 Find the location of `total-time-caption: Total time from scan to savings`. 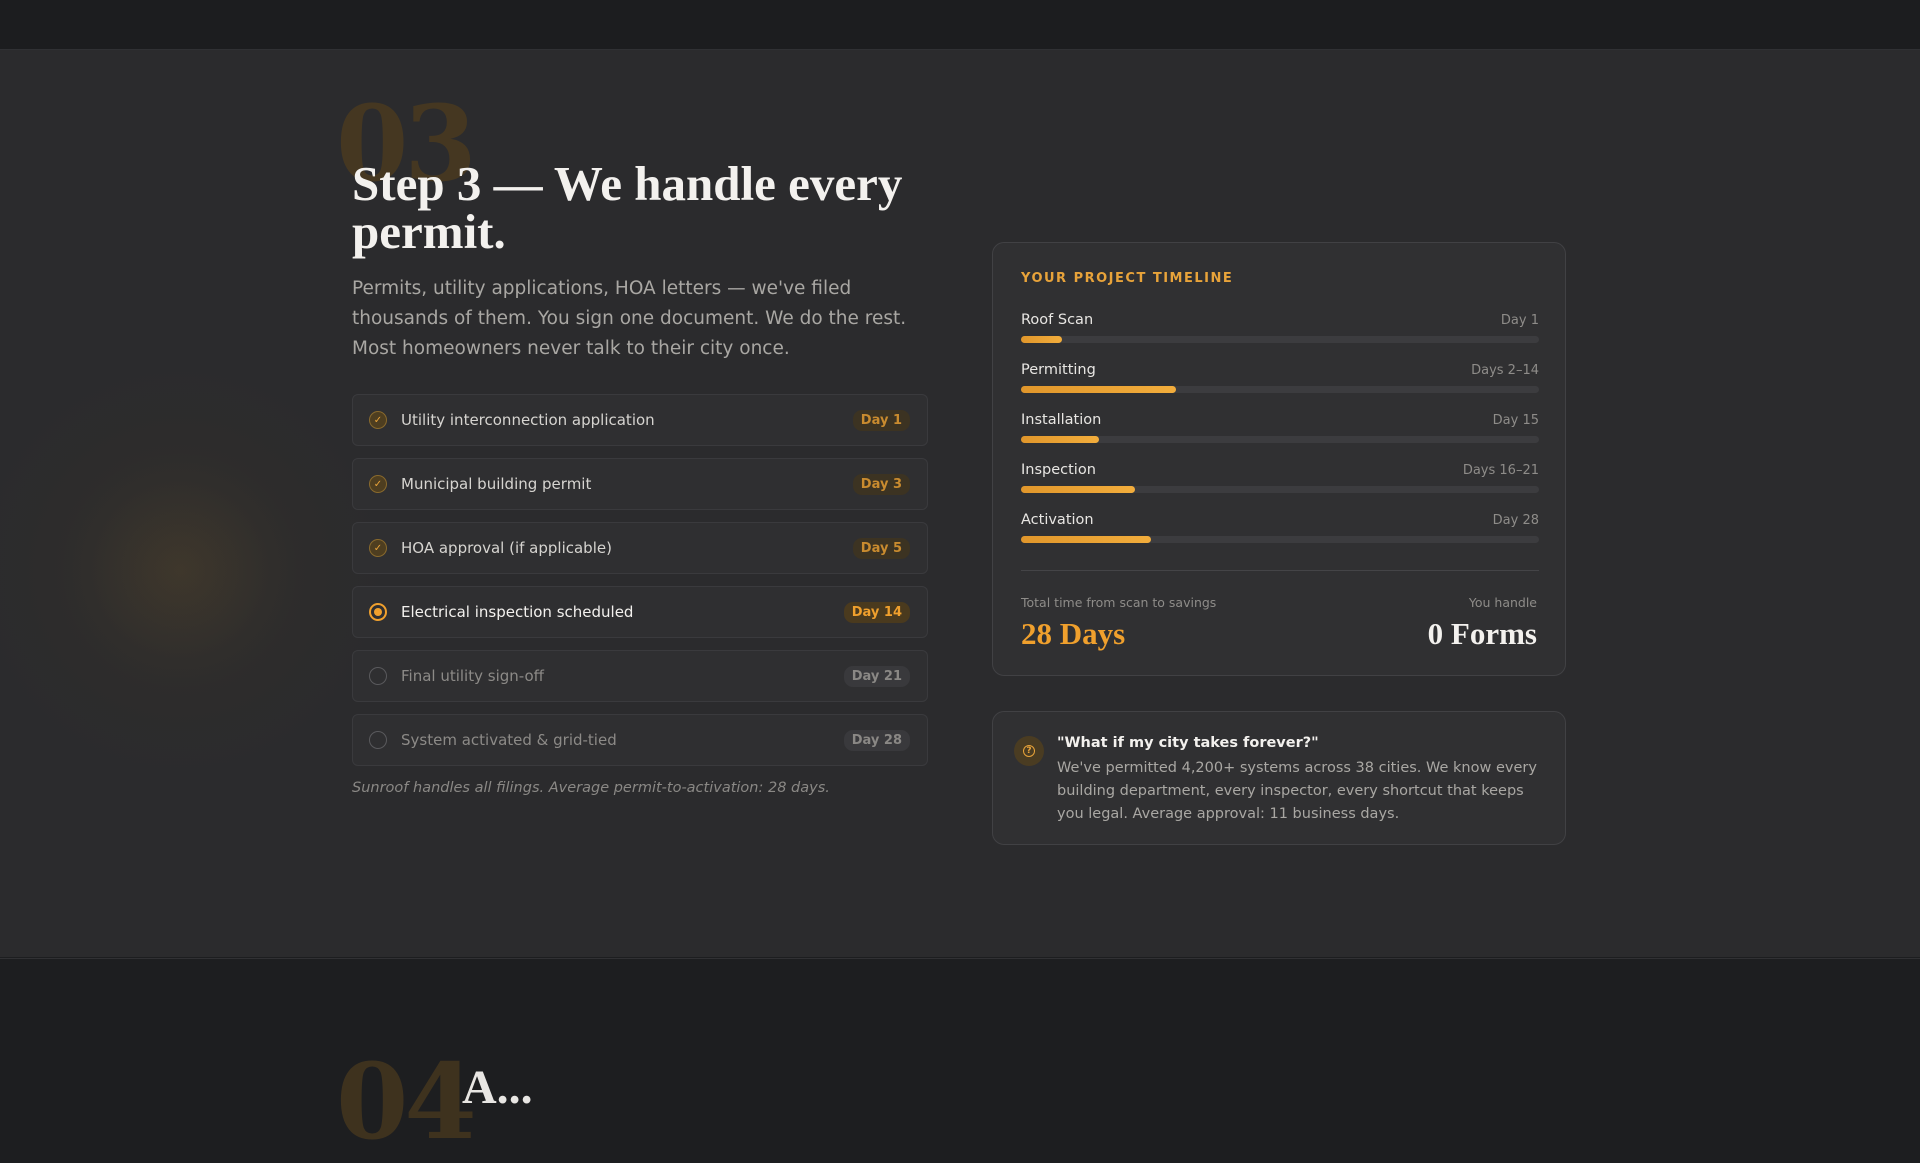

total-time-caption: Total time from scan to savings is located at coordinates (1119, 602).